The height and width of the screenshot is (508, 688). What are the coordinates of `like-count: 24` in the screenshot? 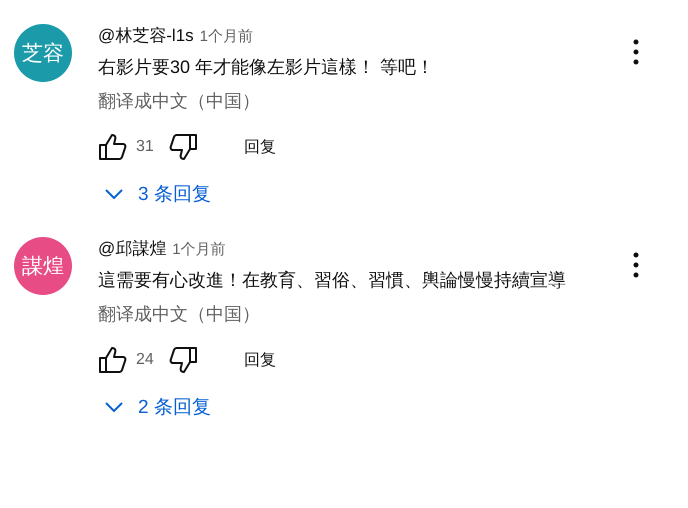 It's located at (145, 360).